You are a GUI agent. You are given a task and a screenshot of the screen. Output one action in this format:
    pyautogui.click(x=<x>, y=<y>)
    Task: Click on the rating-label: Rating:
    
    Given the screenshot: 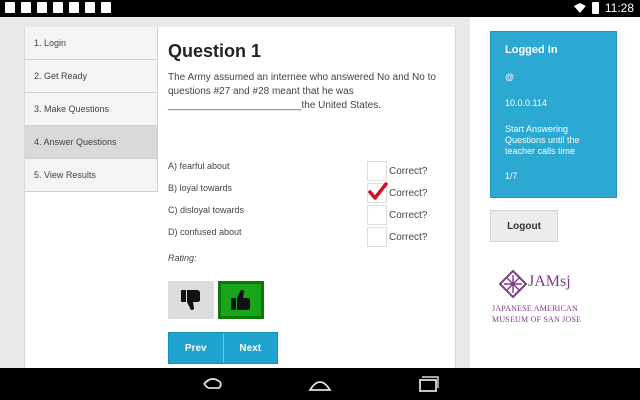 What is the action you would take?
    pyautogui.click(x=182, y=258)
    